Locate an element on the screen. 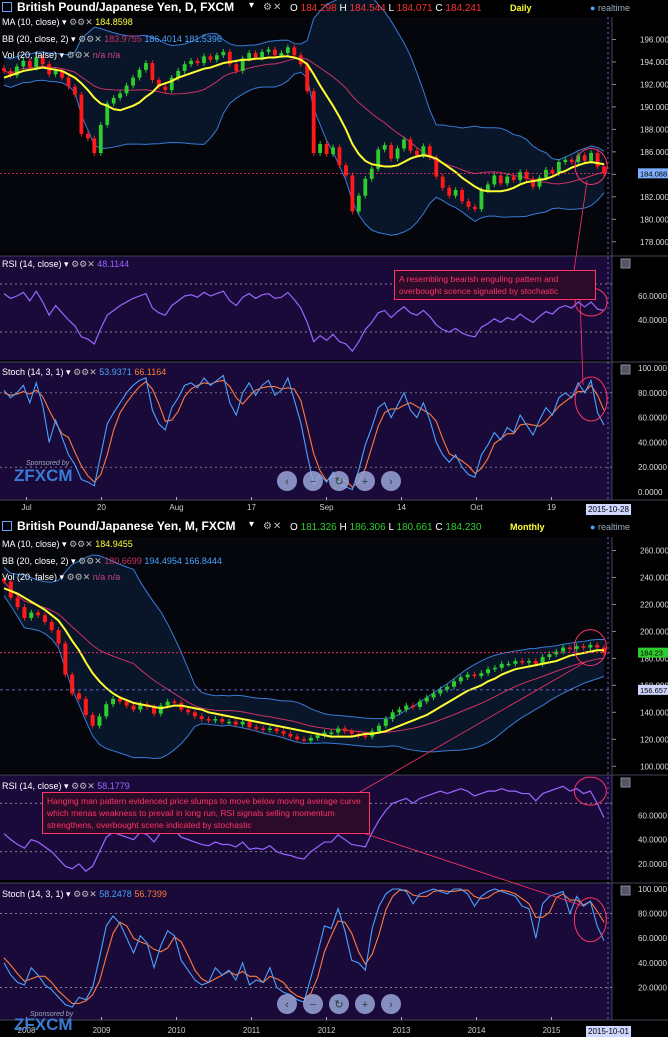 Image resolution: width=668 pixels, height=1037 pixels. monthly-symbol-title: British Pound/Japanese Yen, M, FXCM is located at coordinates (126, 526).